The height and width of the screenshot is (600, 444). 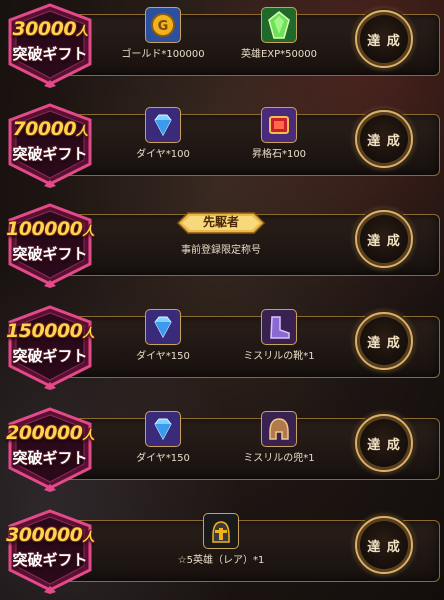 I want to click on gold-coin-icon: G, so click(x=163, y=25).